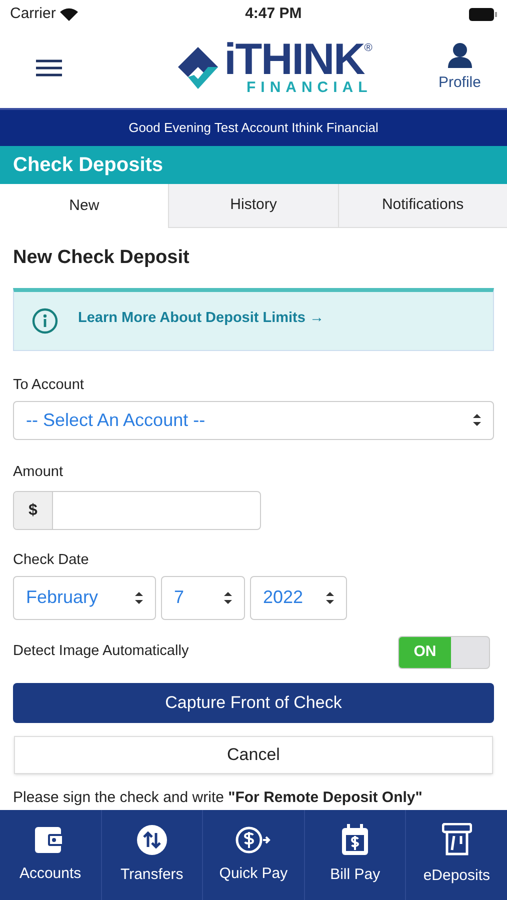 The height and width of the screenshot is (900, 507). What do you see at coordinates (457, 839) in the screenshot?
I see `atm-slot-icon` at bounding box center [457, 839].